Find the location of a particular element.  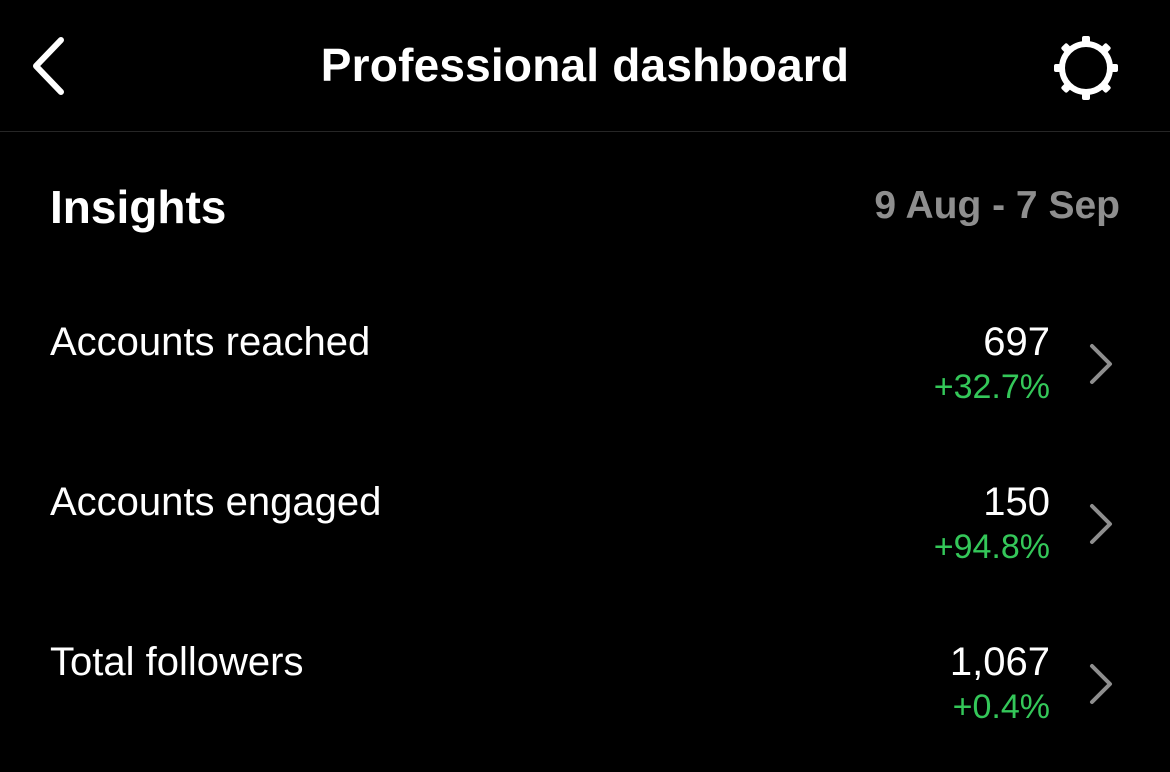

metric-value: 697 is located at coordinates (1016, 342).